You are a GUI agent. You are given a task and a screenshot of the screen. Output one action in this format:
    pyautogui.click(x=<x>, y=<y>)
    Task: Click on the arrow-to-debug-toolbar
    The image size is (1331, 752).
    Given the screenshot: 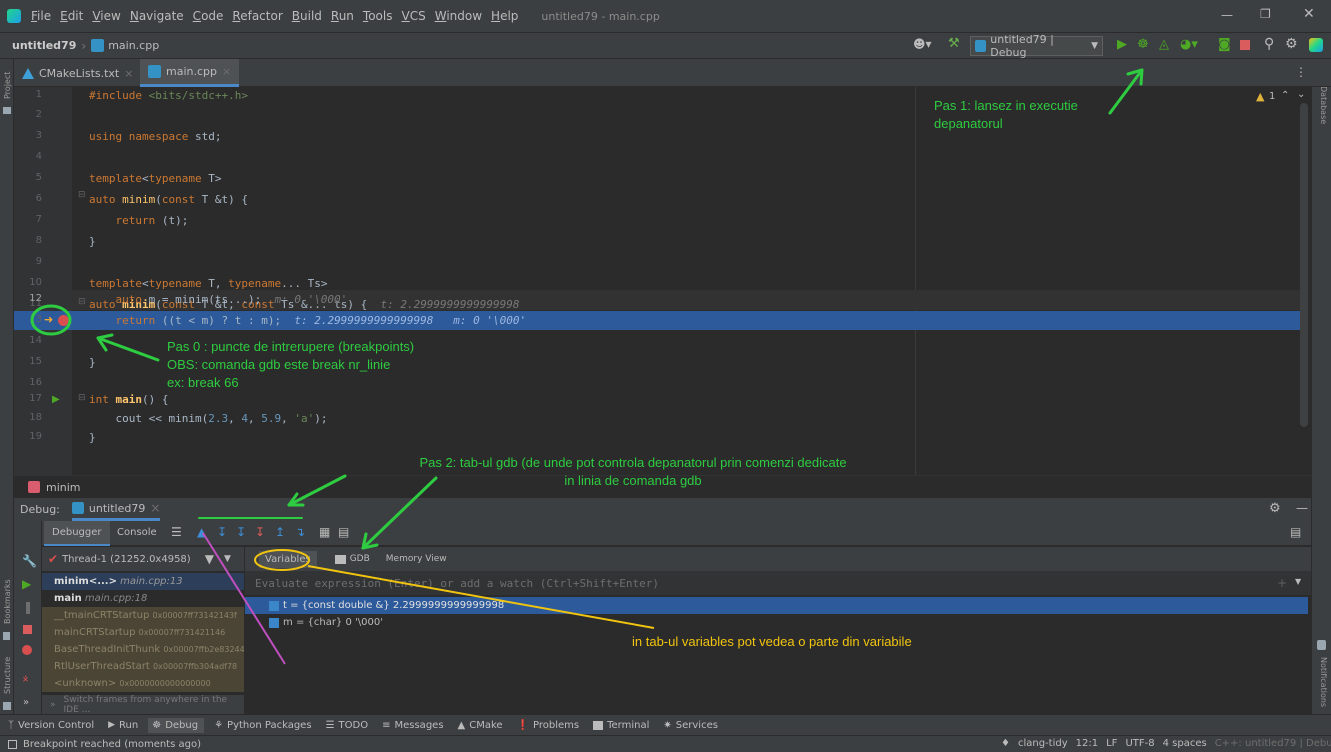 What is the action you would take?
    pyautogui.click(x=317, y=490)
    